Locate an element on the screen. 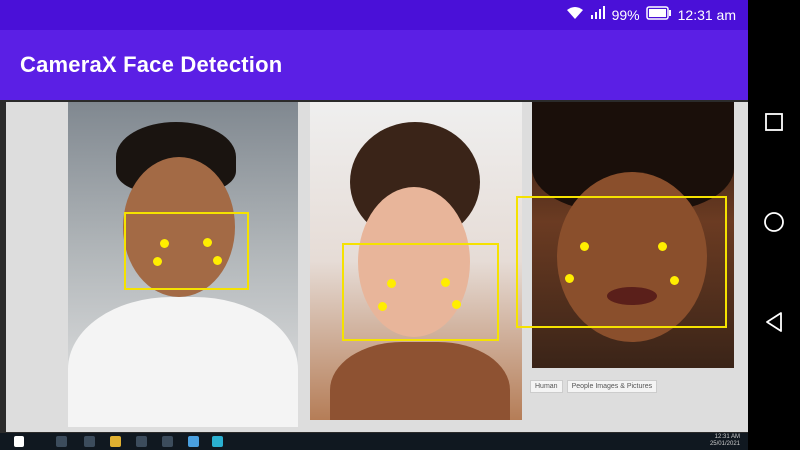  image-tags: Human People Images & Pictures is located at coordinates (594, 386).